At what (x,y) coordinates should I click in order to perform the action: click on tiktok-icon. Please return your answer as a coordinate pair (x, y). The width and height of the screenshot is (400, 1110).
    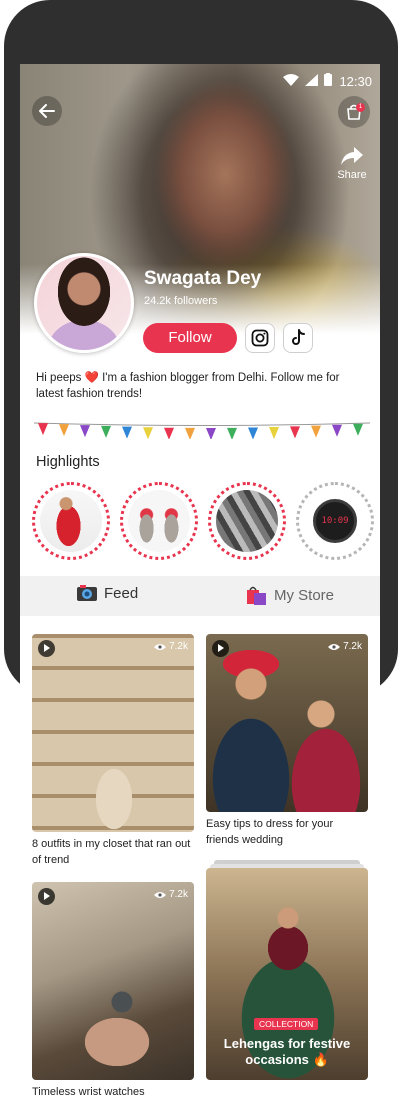
    Looking at the image, I should click on (298, 337).